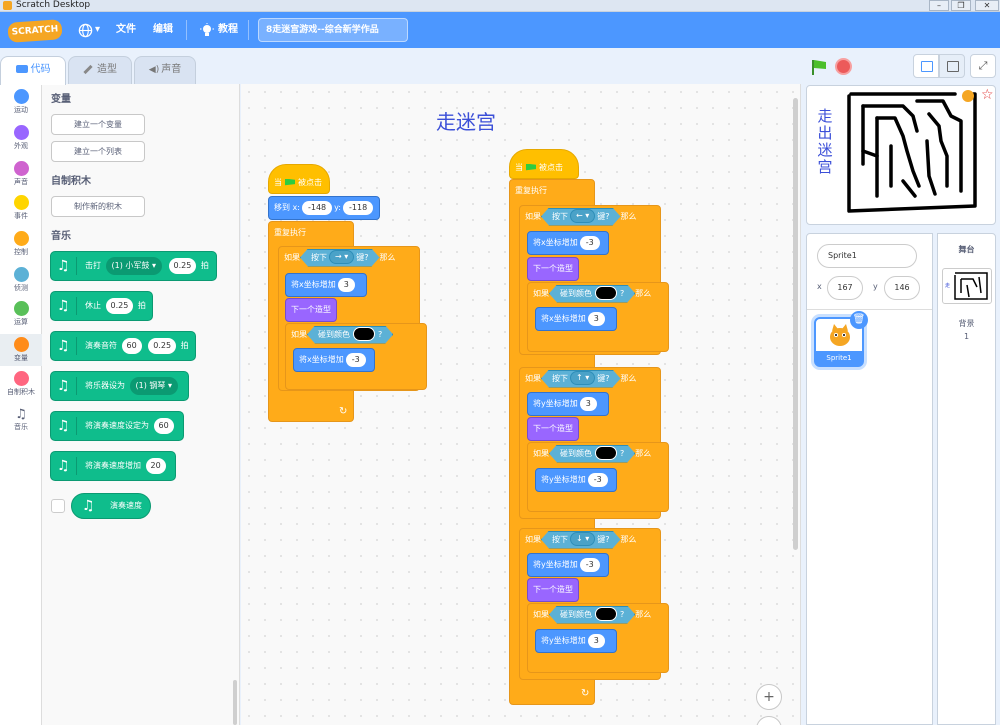  I want to click on play-note-block: ♫ 演奏音符 60 0.25 拍, so click(123, 346).